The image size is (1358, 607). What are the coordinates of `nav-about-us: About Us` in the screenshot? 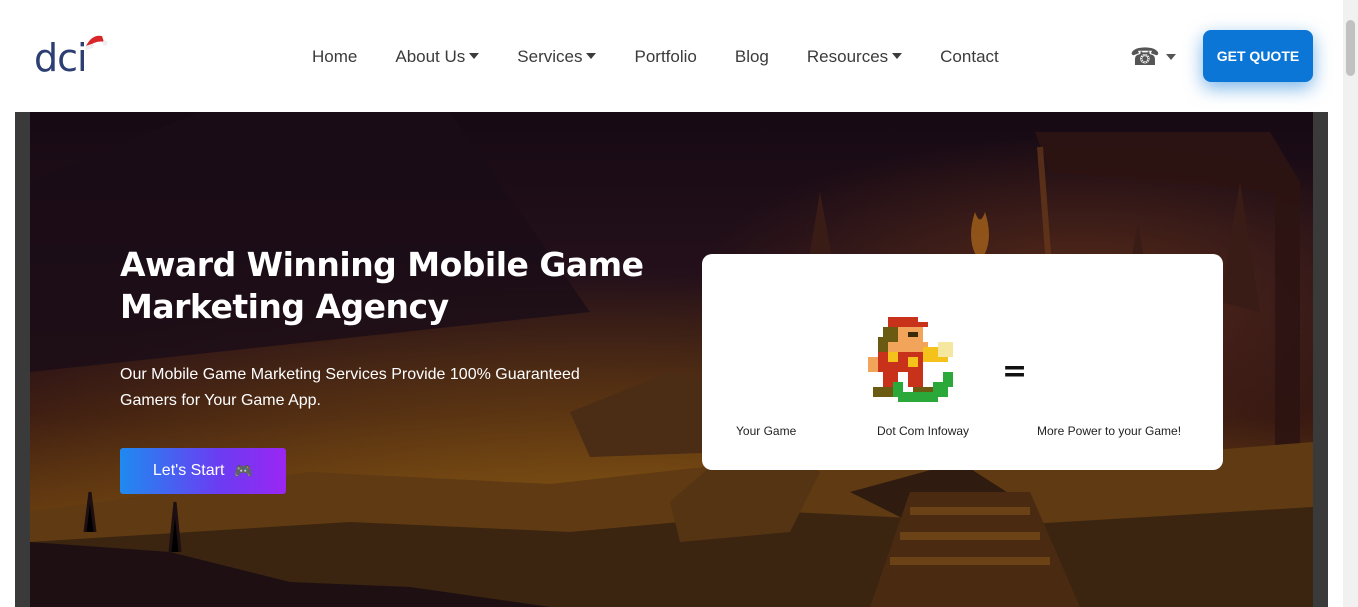 It's located at (437, 57).